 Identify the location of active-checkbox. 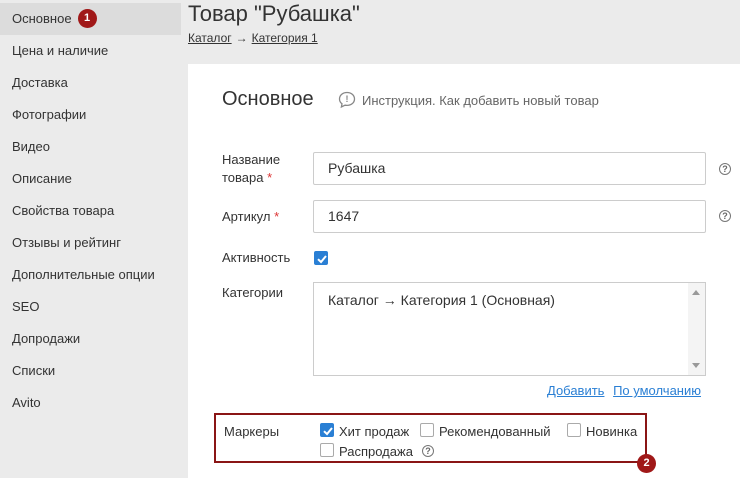
(321, 258).